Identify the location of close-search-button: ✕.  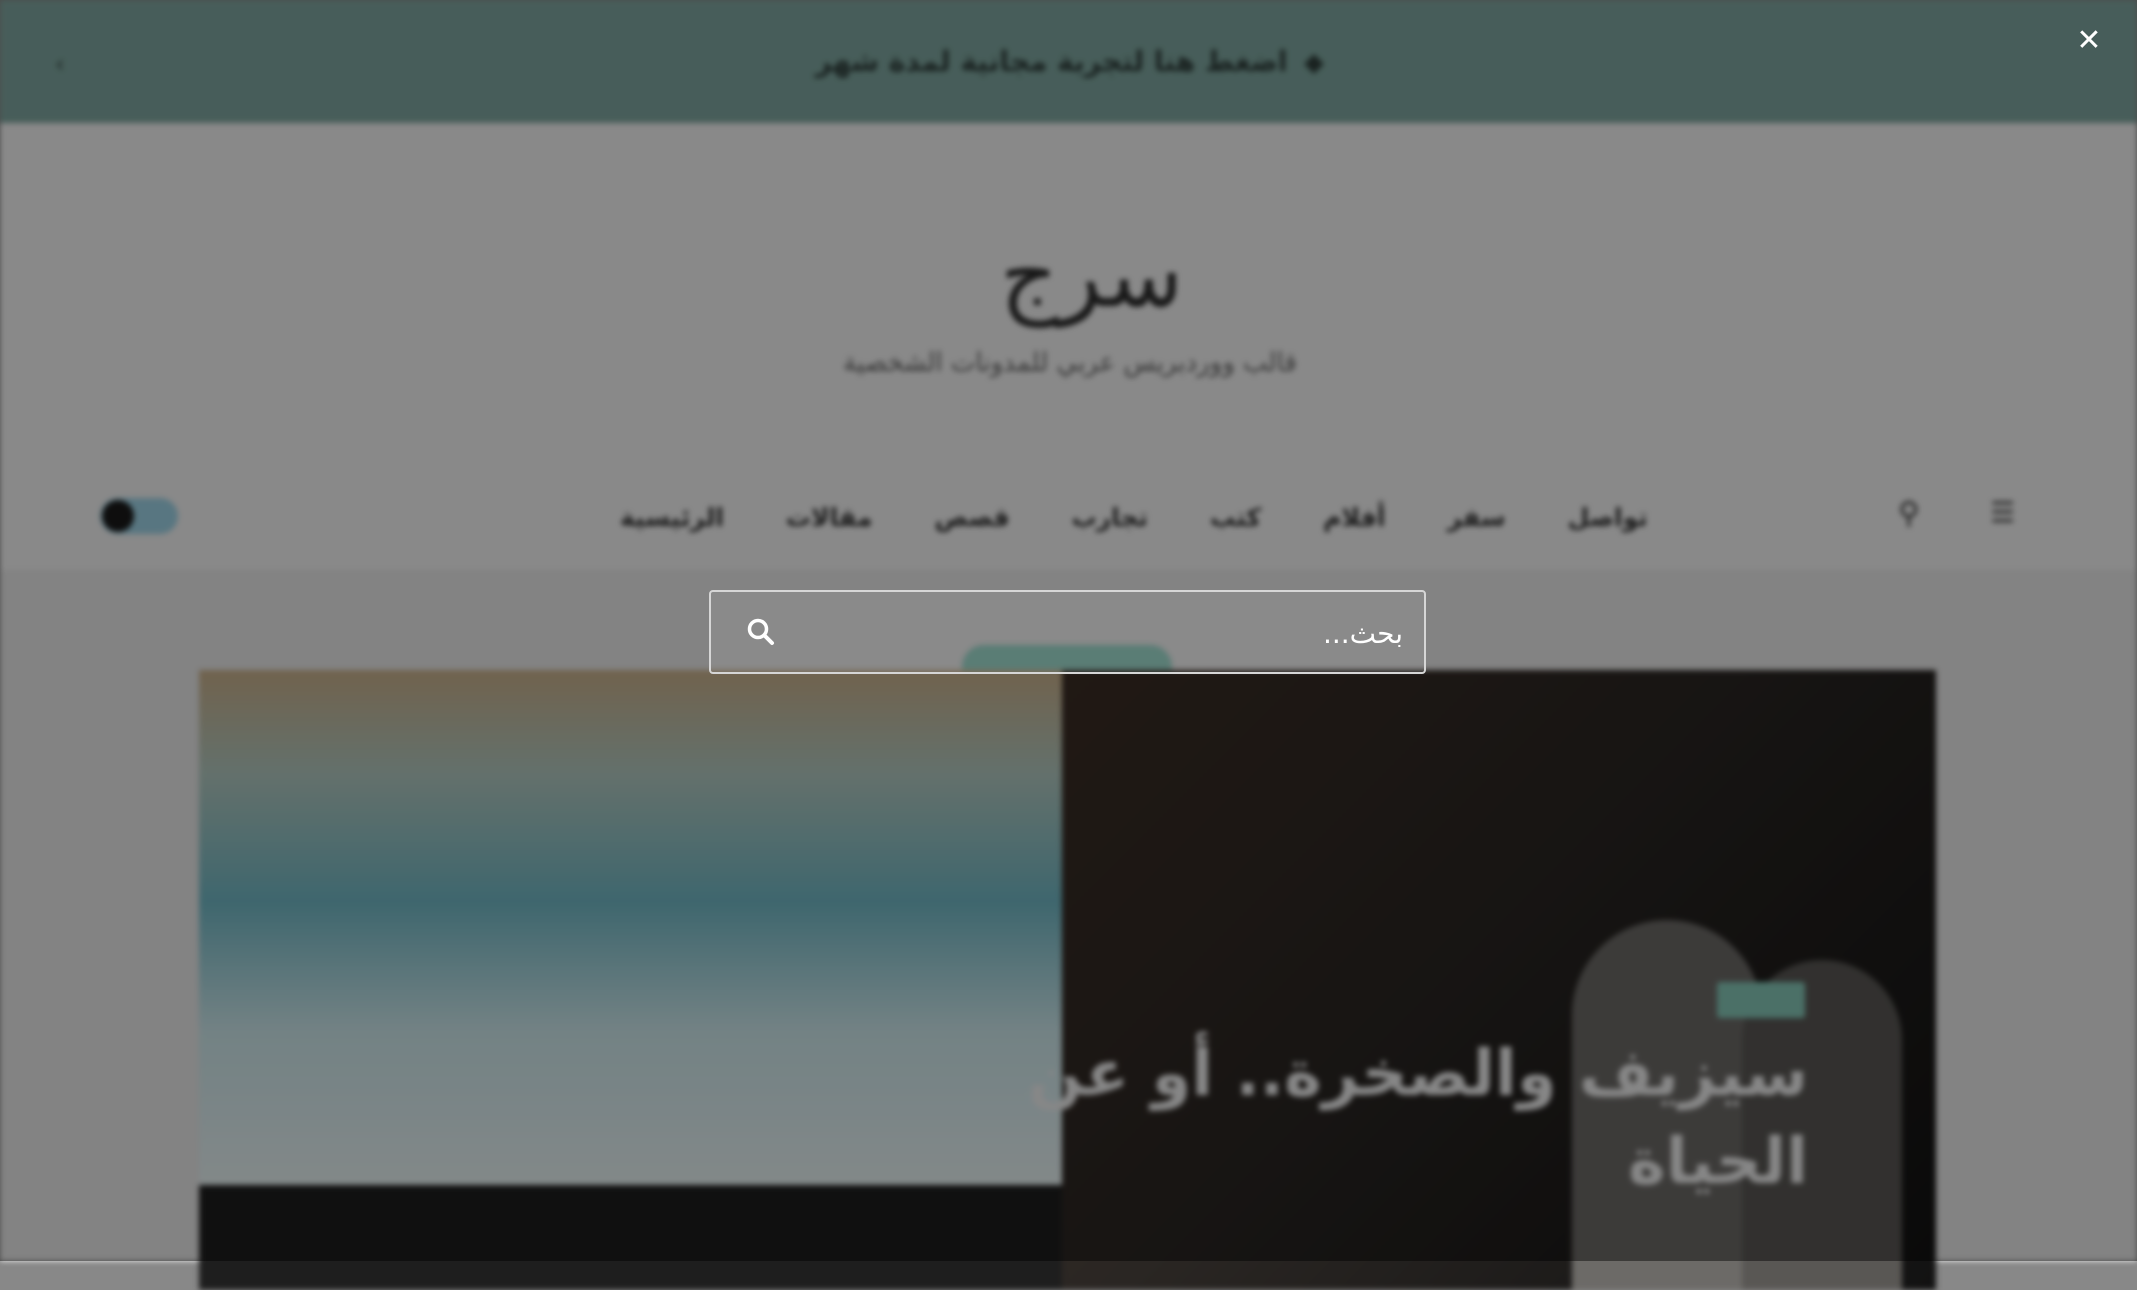
(2089, 41).